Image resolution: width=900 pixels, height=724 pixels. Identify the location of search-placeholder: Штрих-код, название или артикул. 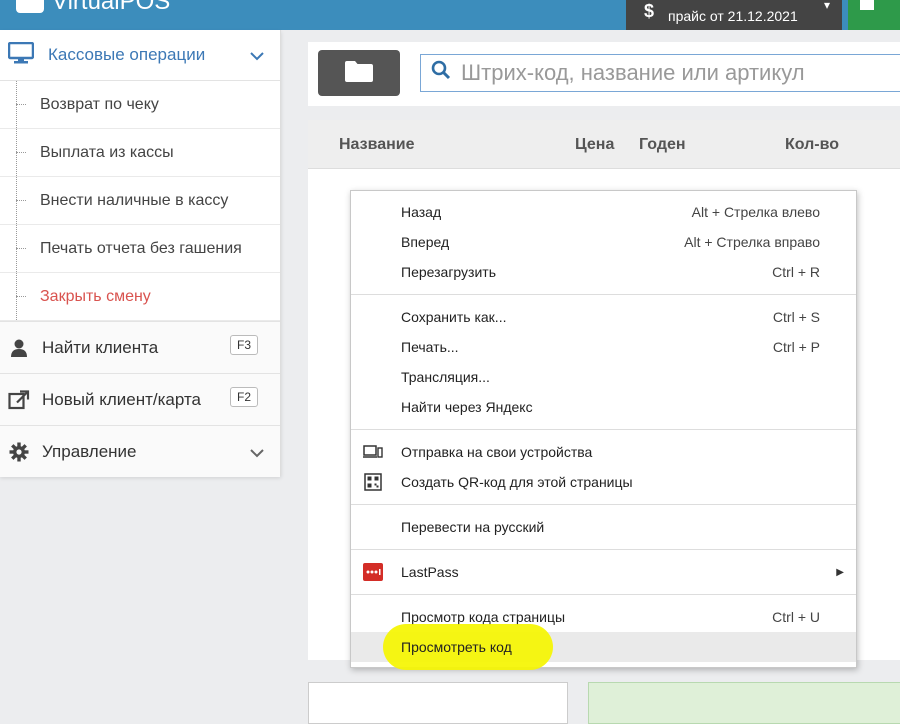
(633, 72).